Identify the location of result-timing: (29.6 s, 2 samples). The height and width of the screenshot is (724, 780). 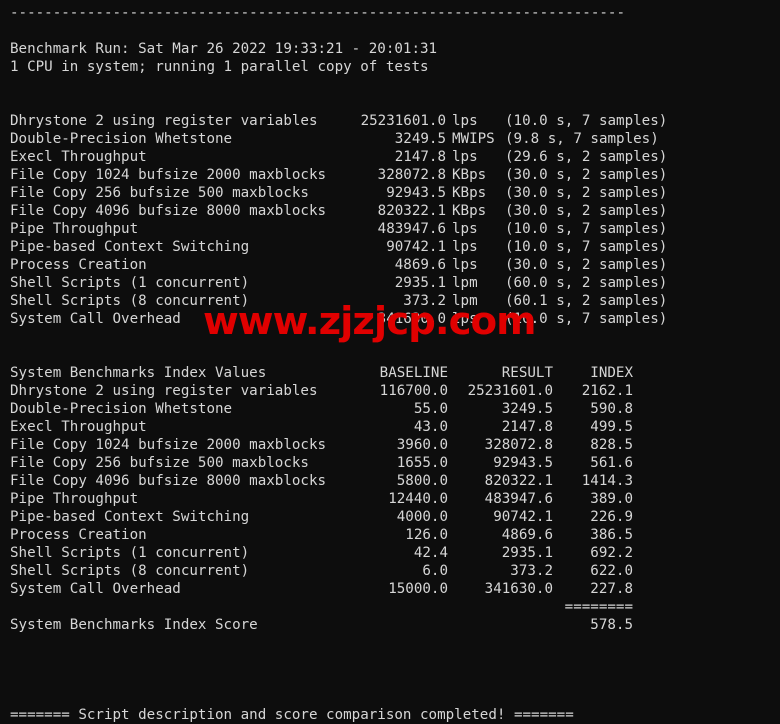
(586, 157).